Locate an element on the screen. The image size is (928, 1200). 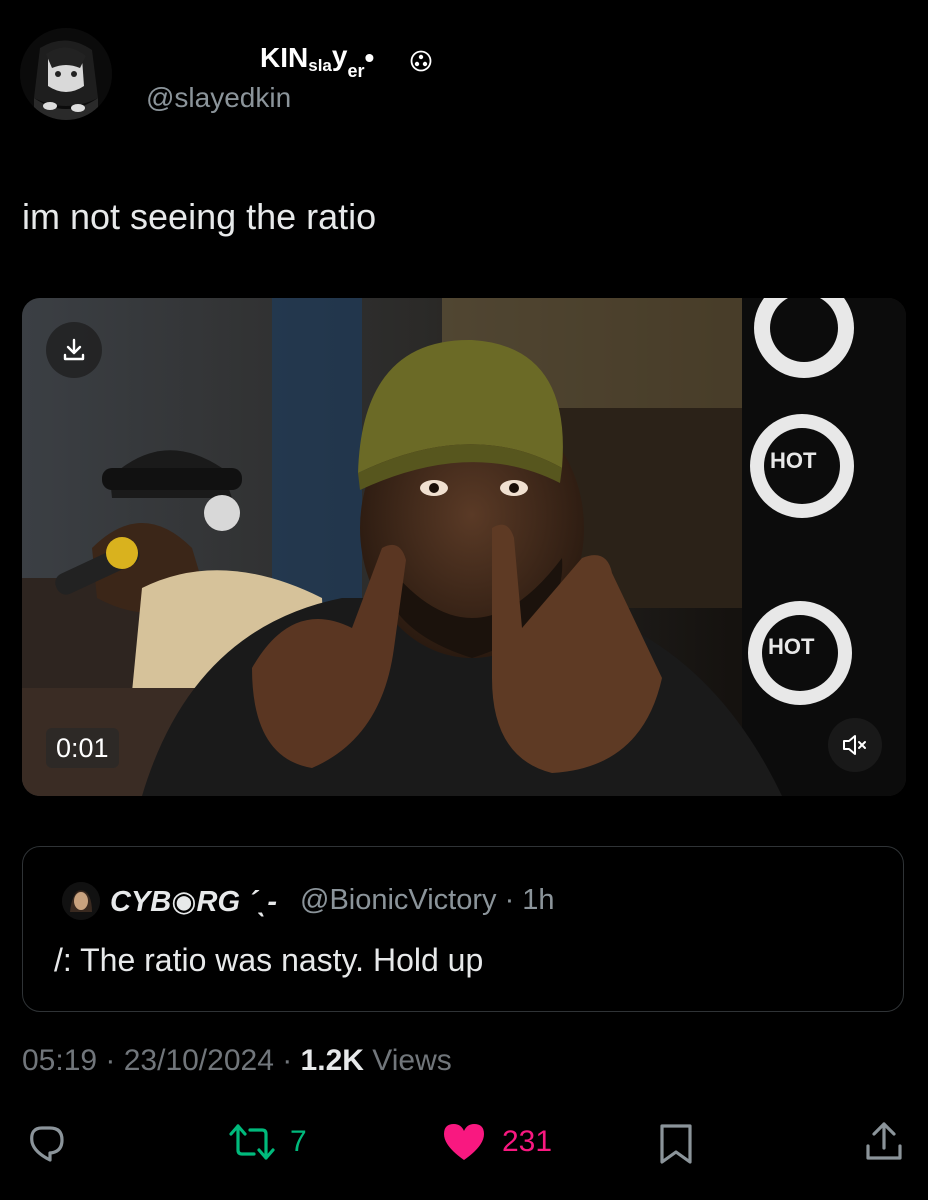
download-icon is located at coordinates (74, 349).